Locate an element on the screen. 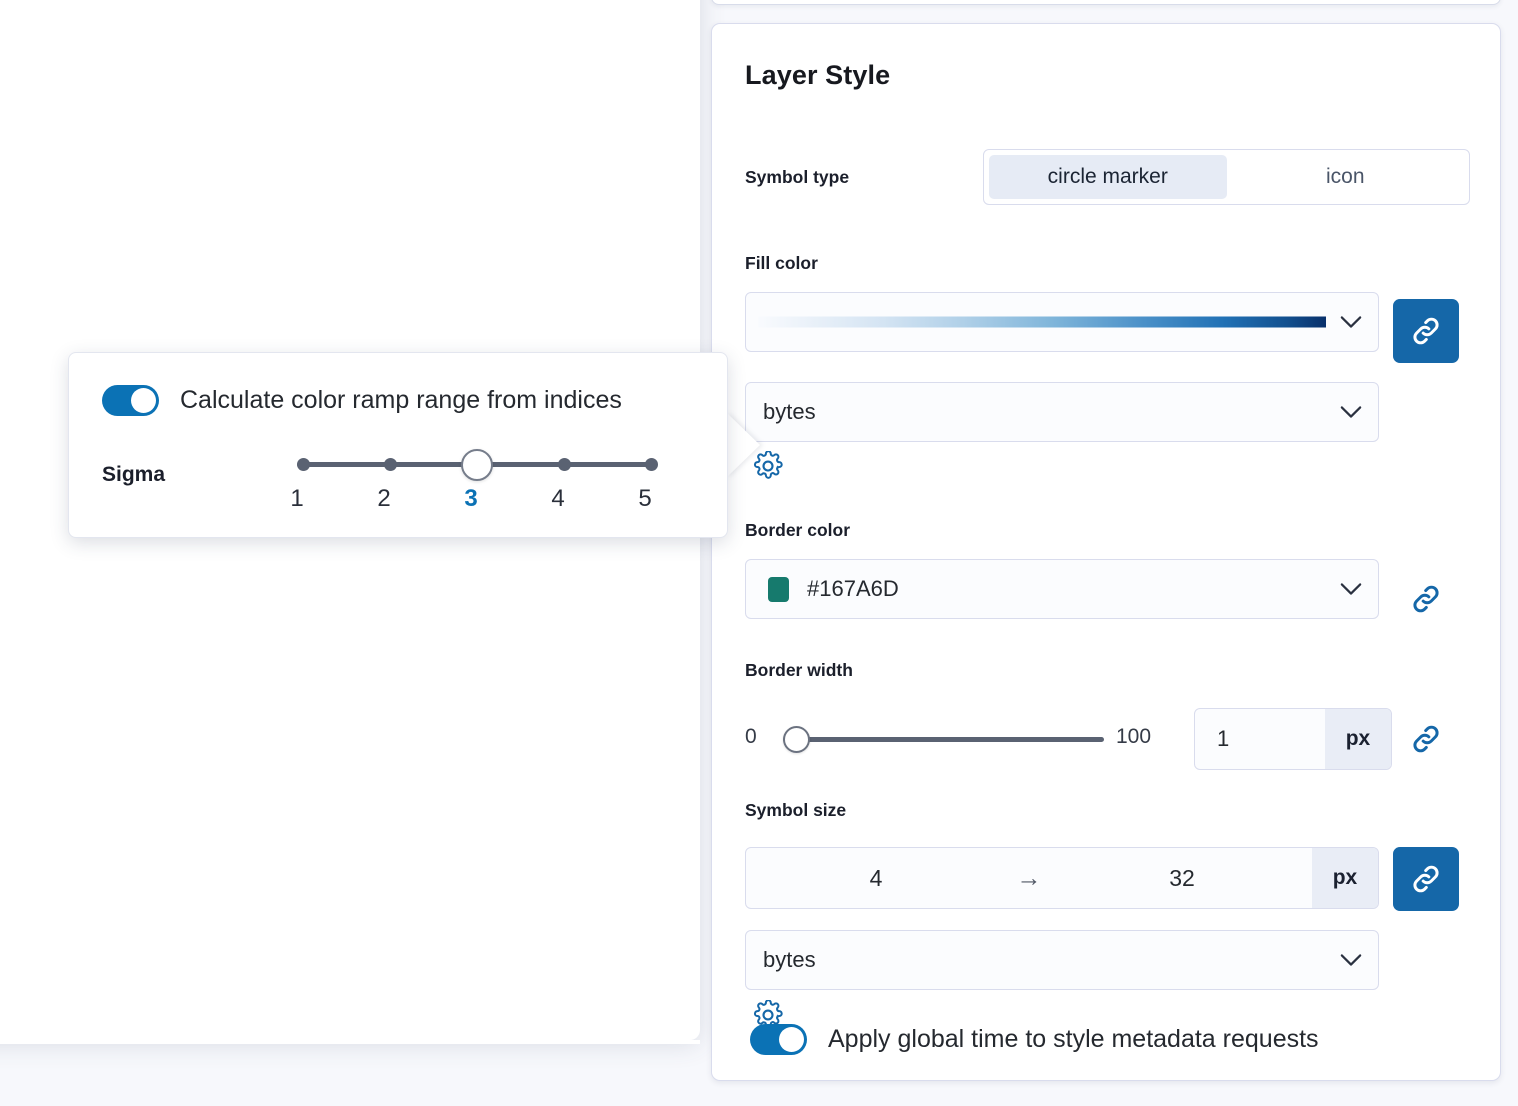  page-title: Layer Style is located at coordinates (818, 75).